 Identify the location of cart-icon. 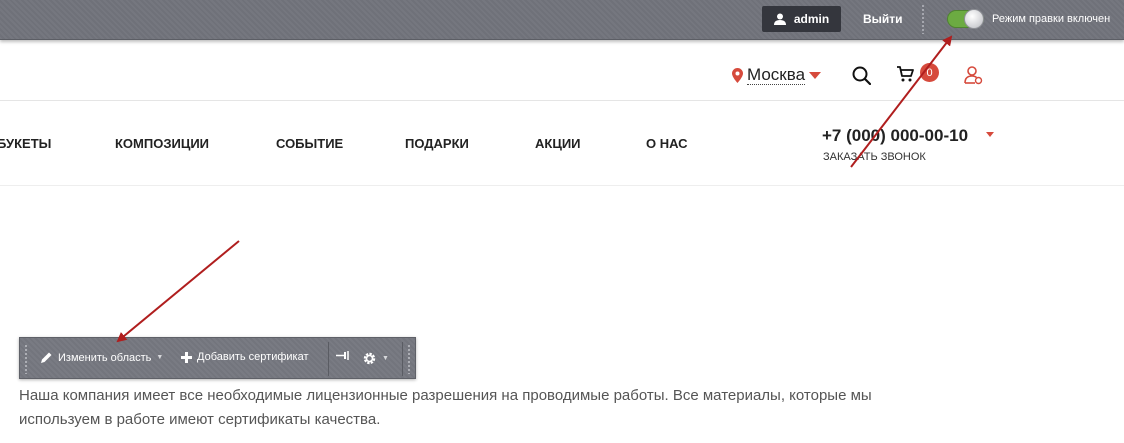
(906, 74).